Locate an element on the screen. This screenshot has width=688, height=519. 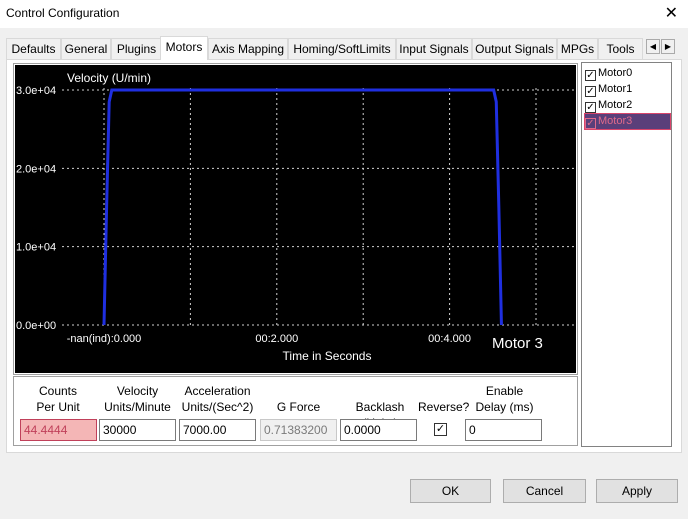
x-axis-label: Time in Seconds is located at coordinates (327, 356).